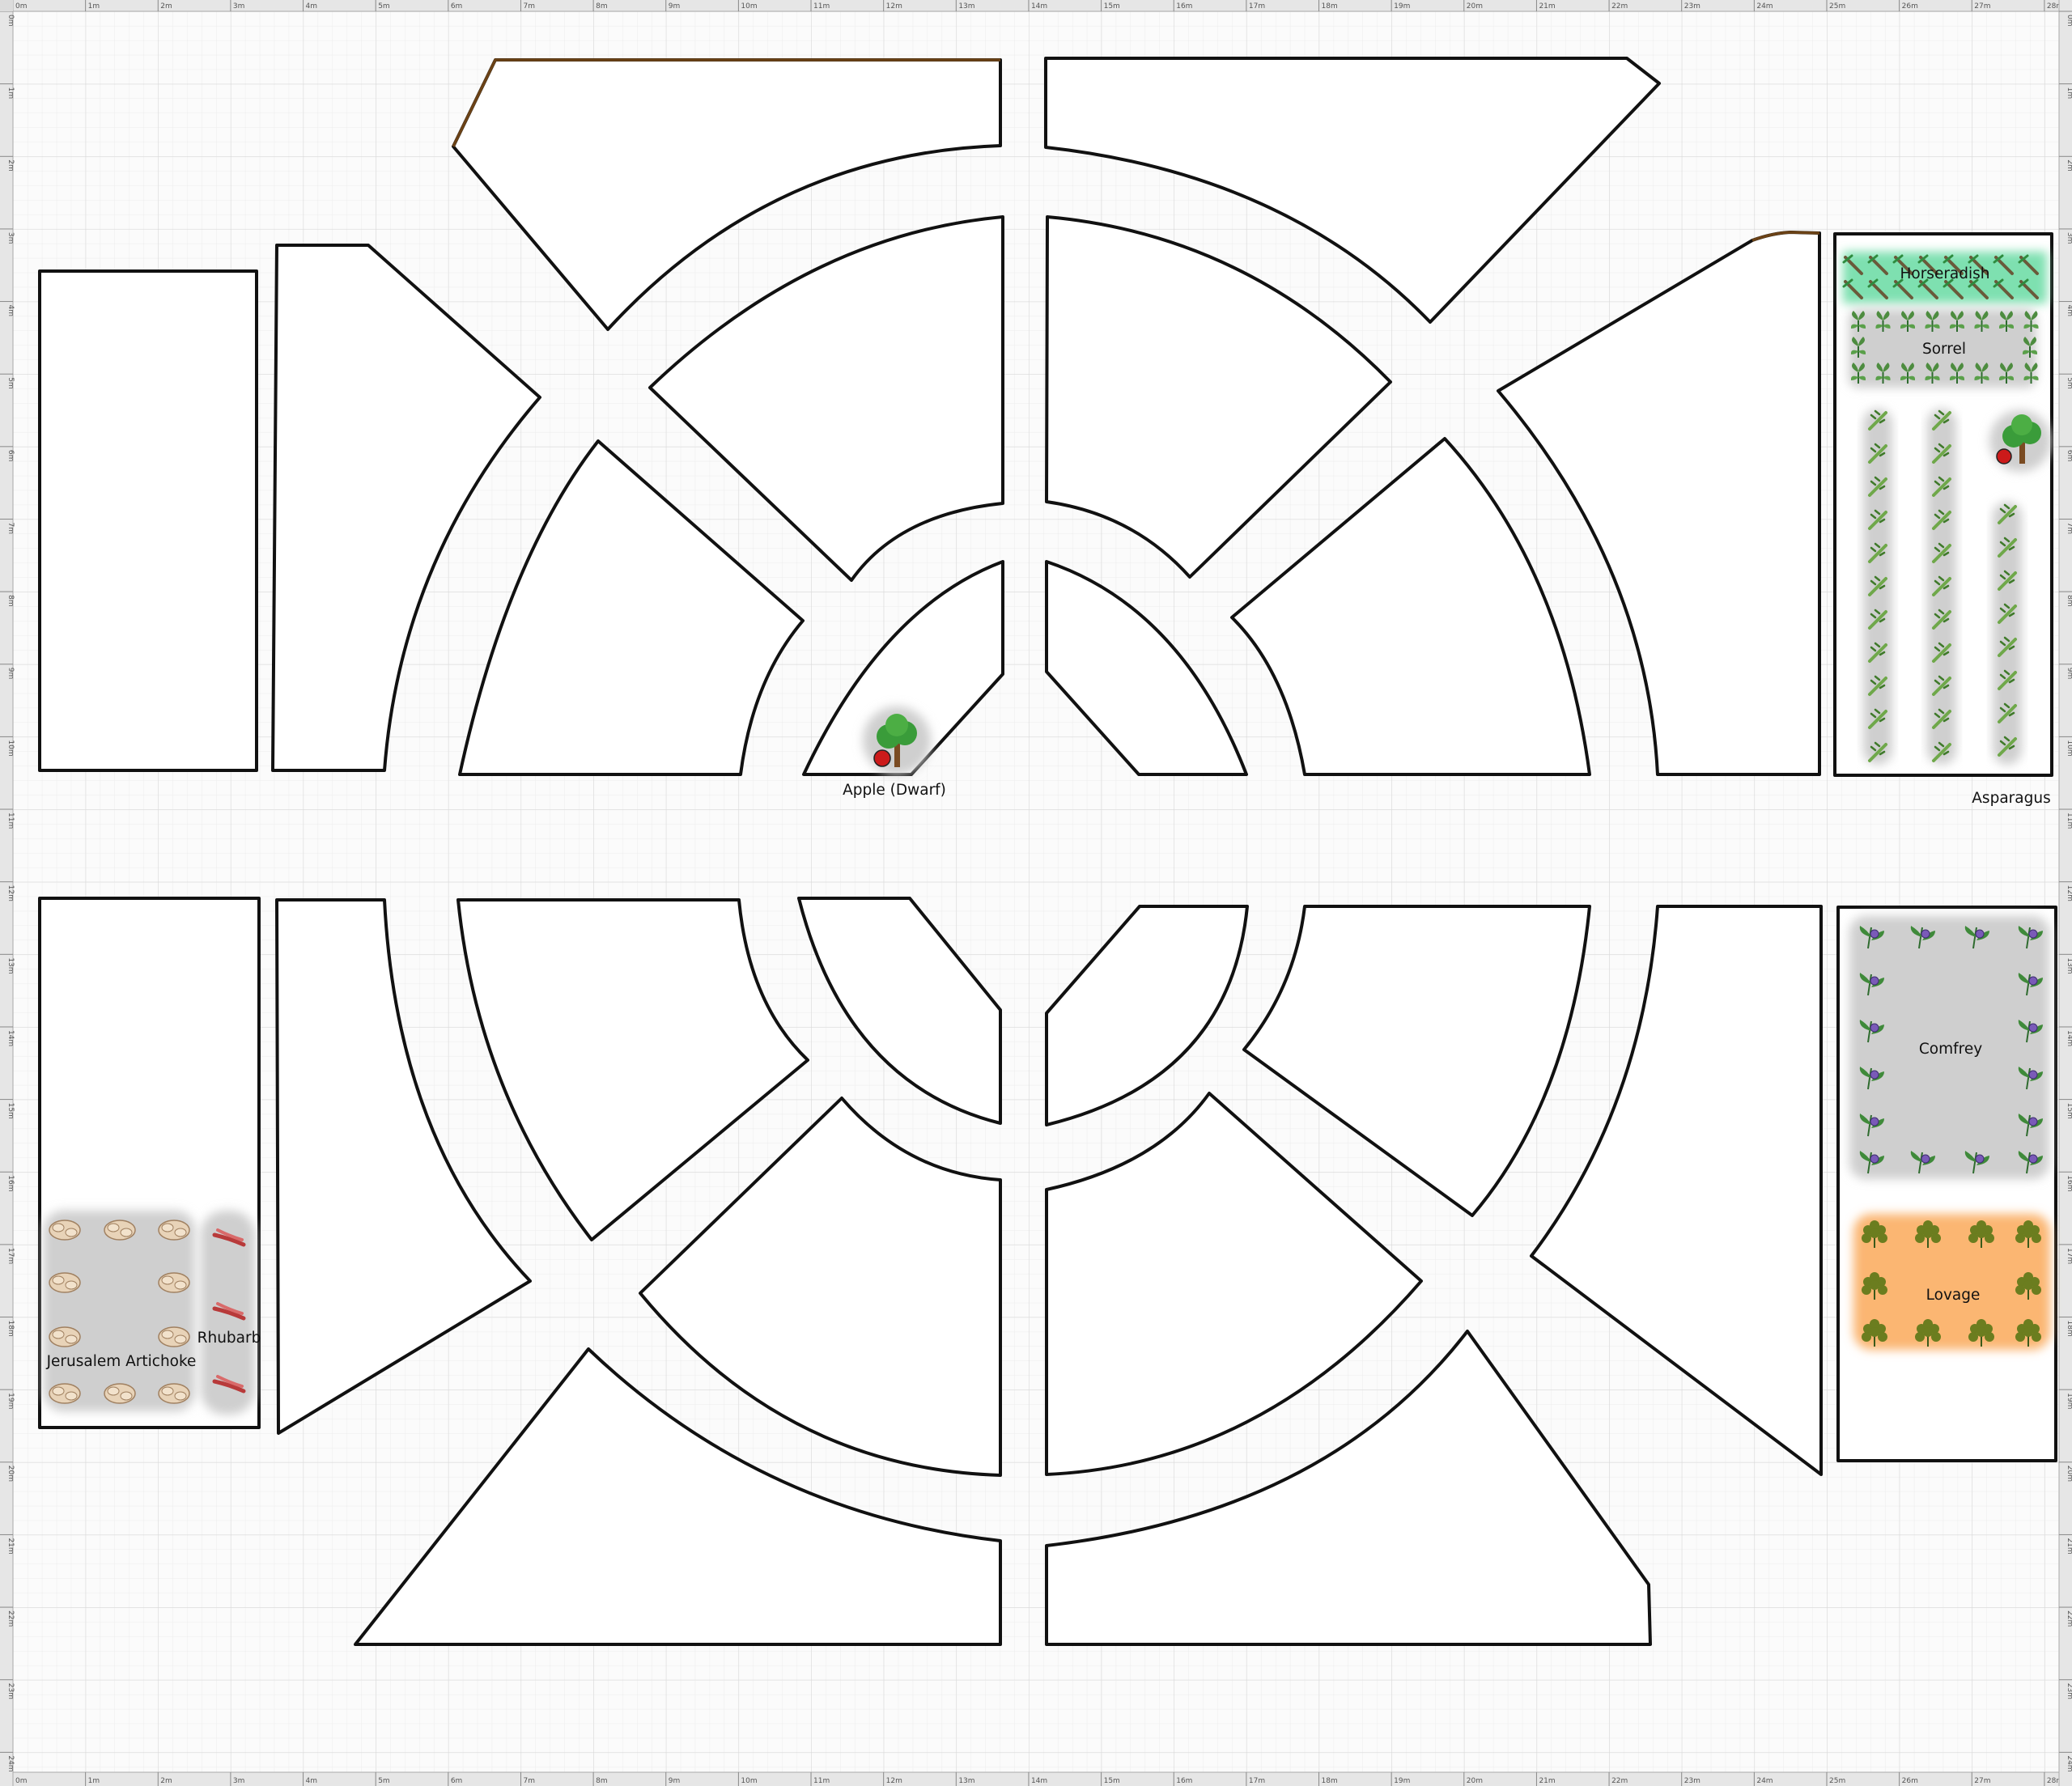 The image size is (2072, 1786). I want to click on apple-dwarf-label: Apple (Dwarf), so click(894, 790).